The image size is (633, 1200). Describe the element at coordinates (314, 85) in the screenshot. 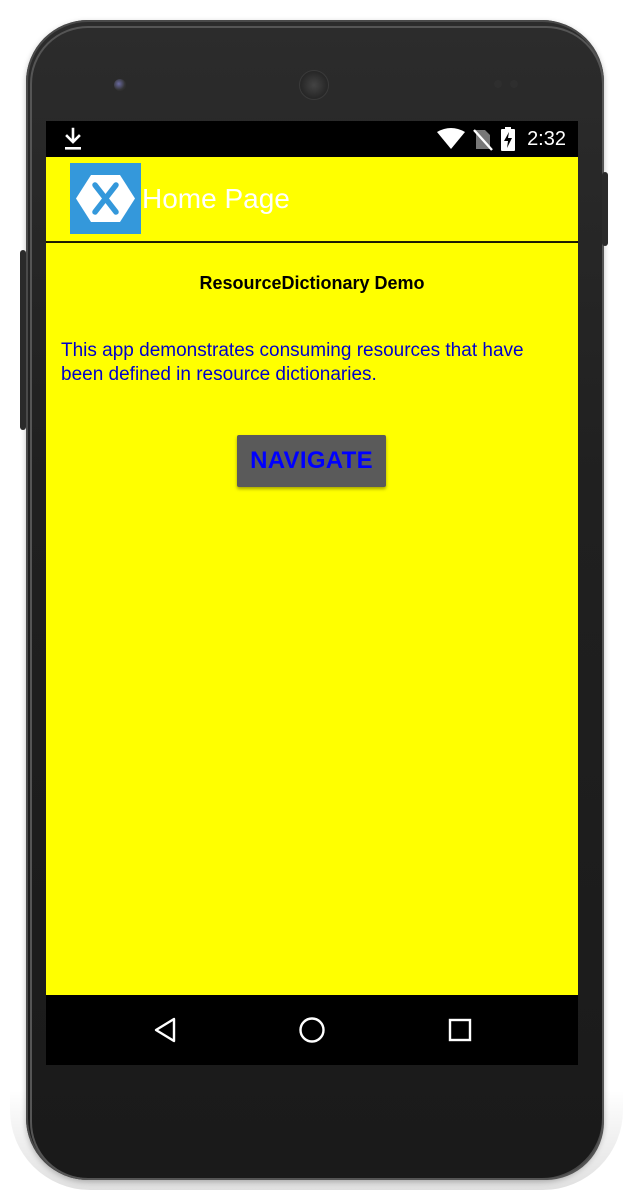

I see `earpiece-speaker` at that location.